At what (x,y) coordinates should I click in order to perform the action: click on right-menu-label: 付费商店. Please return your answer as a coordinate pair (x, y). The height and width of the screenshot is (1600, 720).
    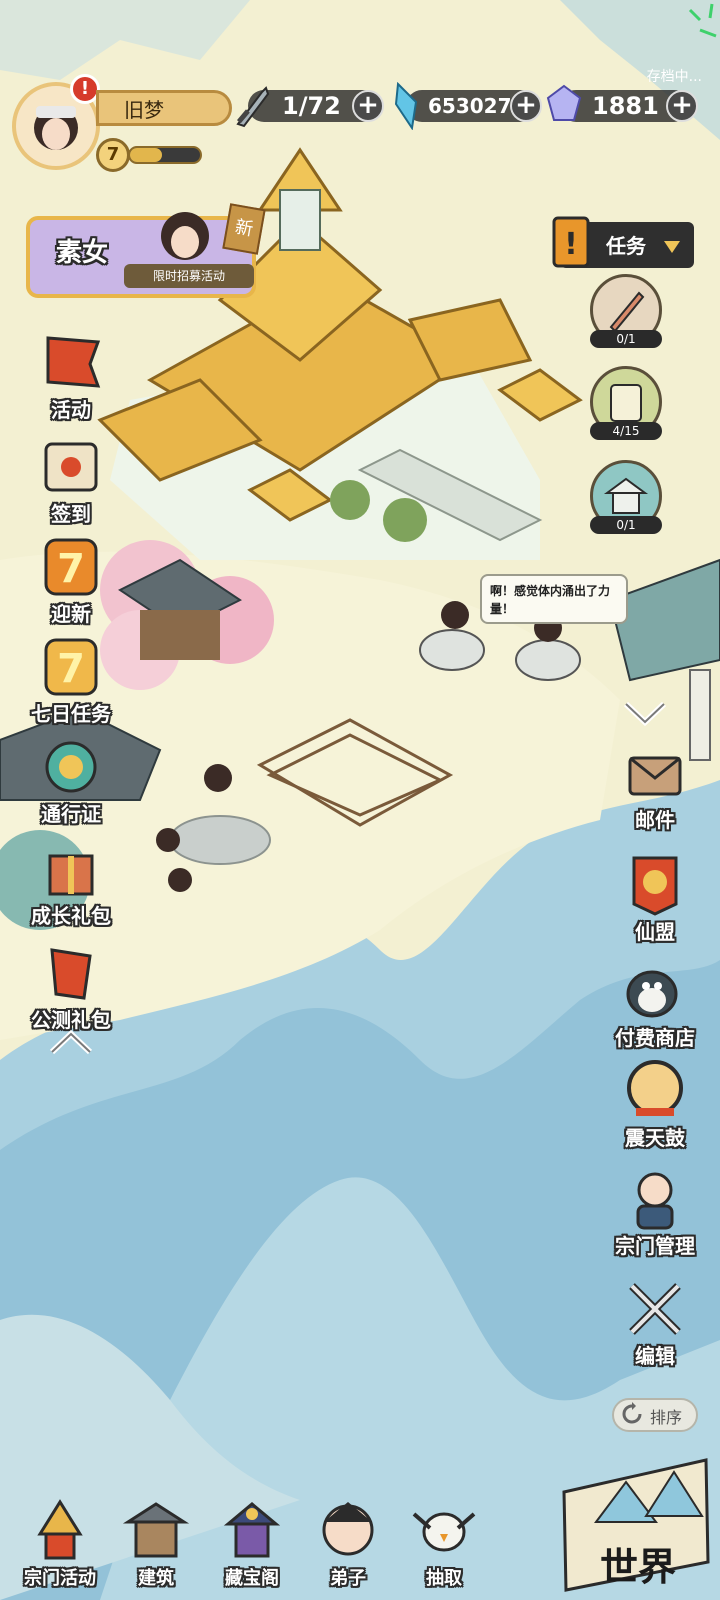
    Looking at the image, I should click on (655, 1038).